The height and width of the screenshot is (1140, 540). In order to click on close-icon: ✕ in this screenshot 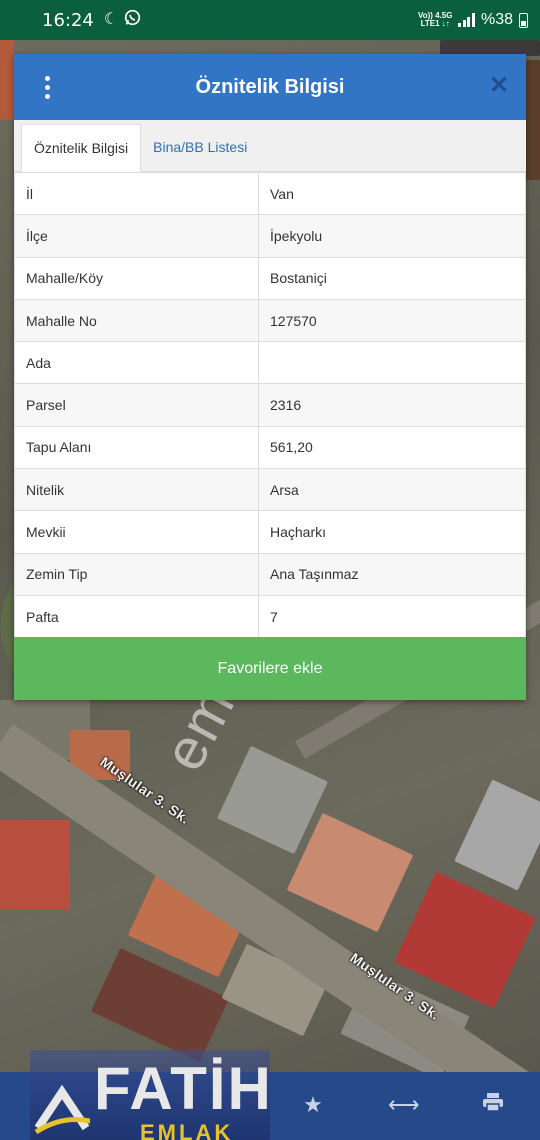, I will do `click(499, 85)`.